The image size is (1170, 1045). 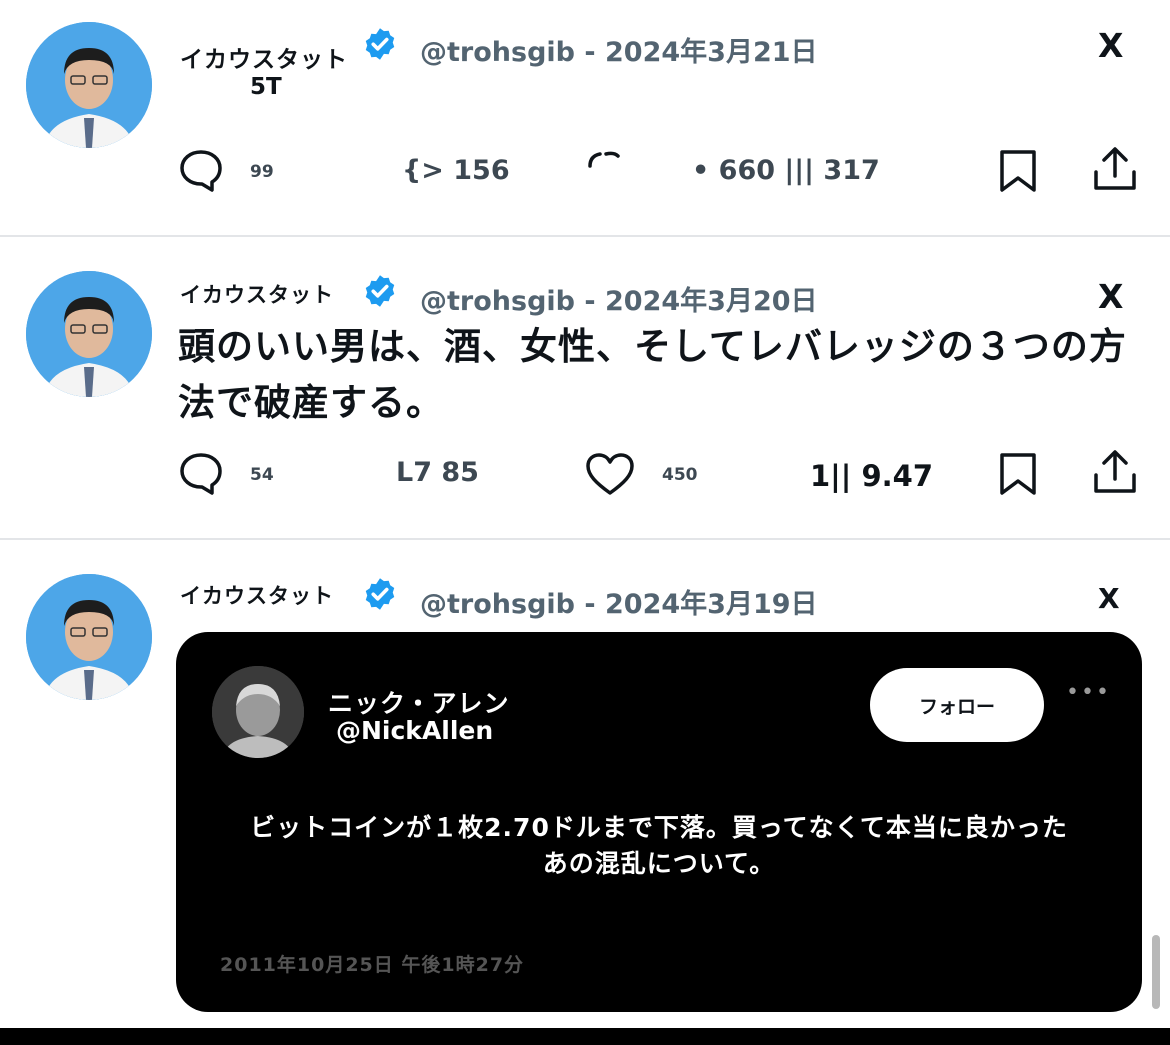 I want to click on reply-count: 54, so click(x=262, y=475).